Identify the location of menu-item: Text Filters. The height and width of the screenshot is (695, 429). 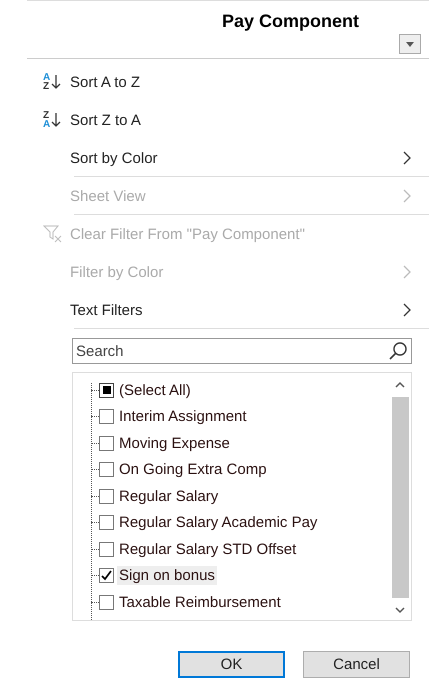
(214, 310).